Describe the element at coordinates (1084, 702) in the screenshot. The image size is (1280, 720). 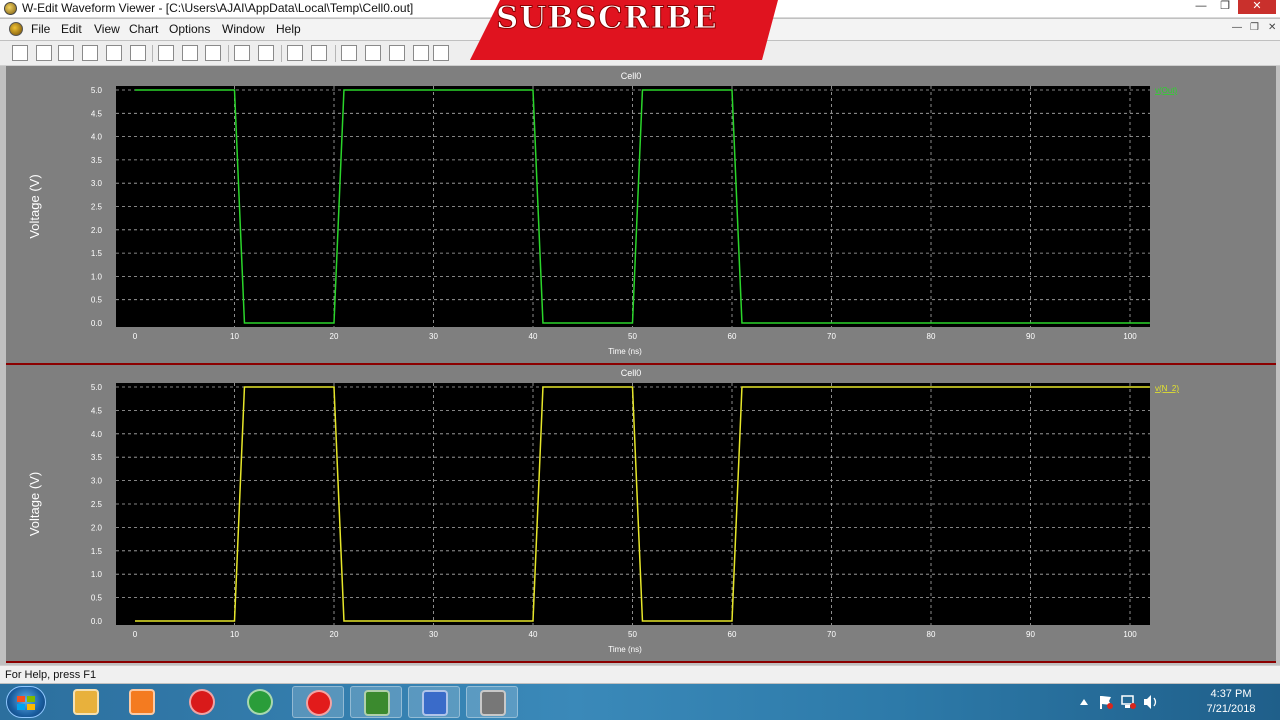
I see `show-hidden-icons-icon` at that location.